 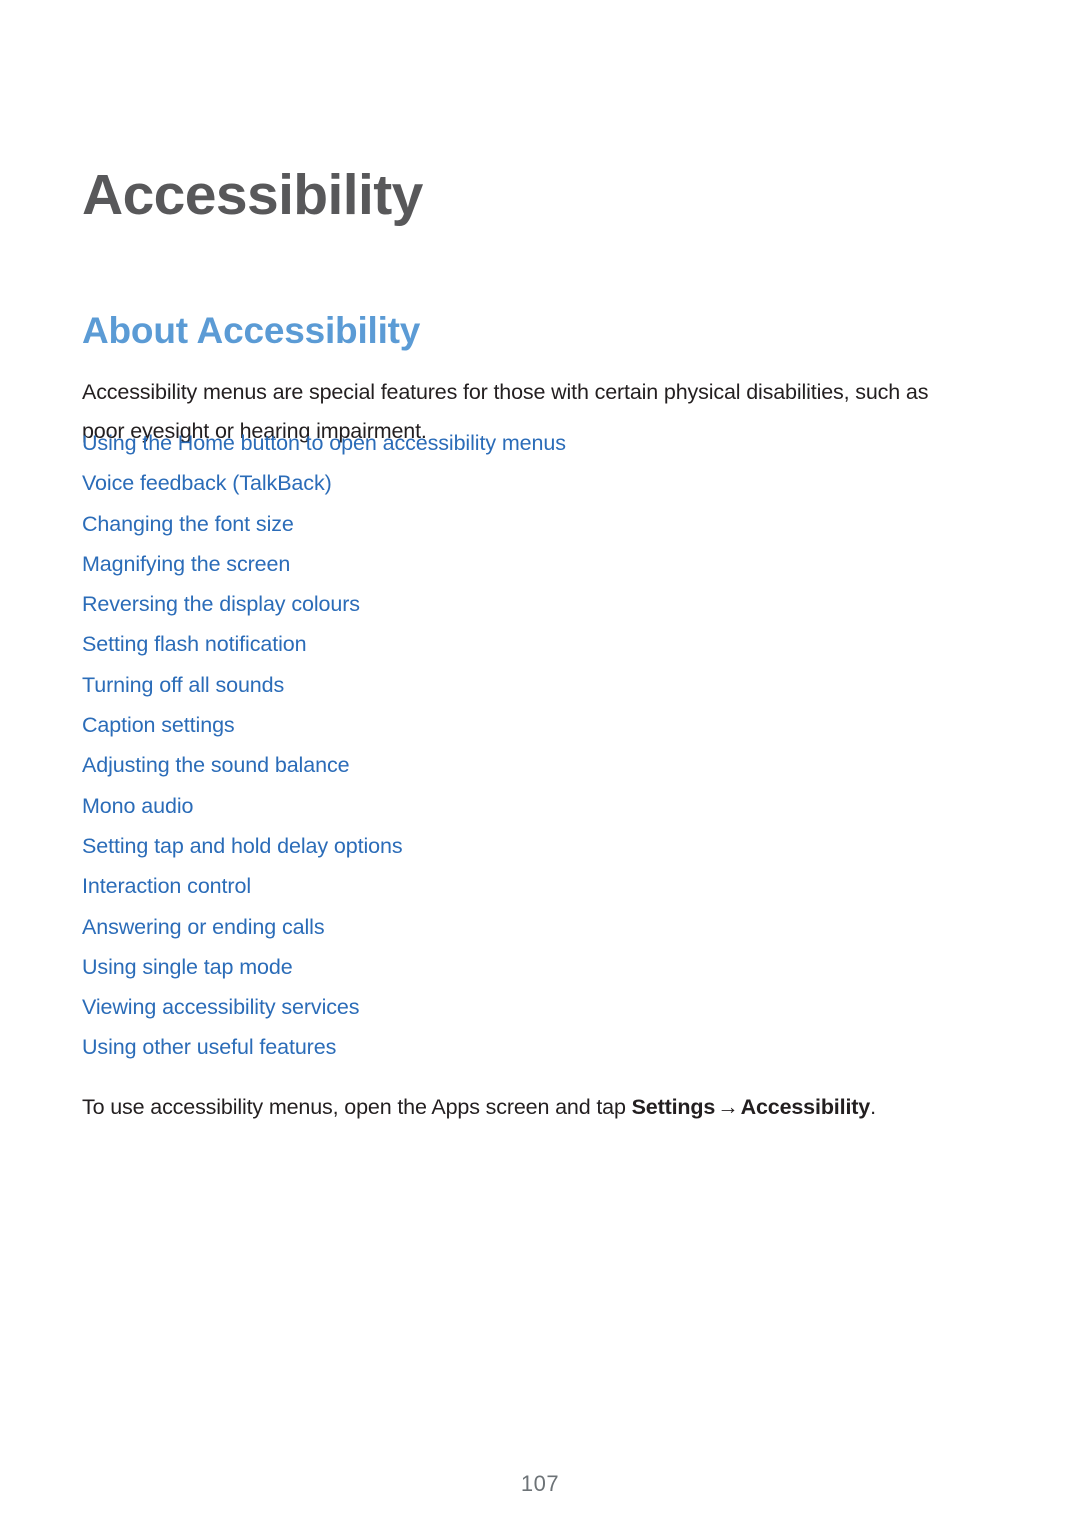 What do you see at coordinates (251, 330) in the screenshot?
I see `section-heading: About Accessibility` at bounding box center [251, 330].